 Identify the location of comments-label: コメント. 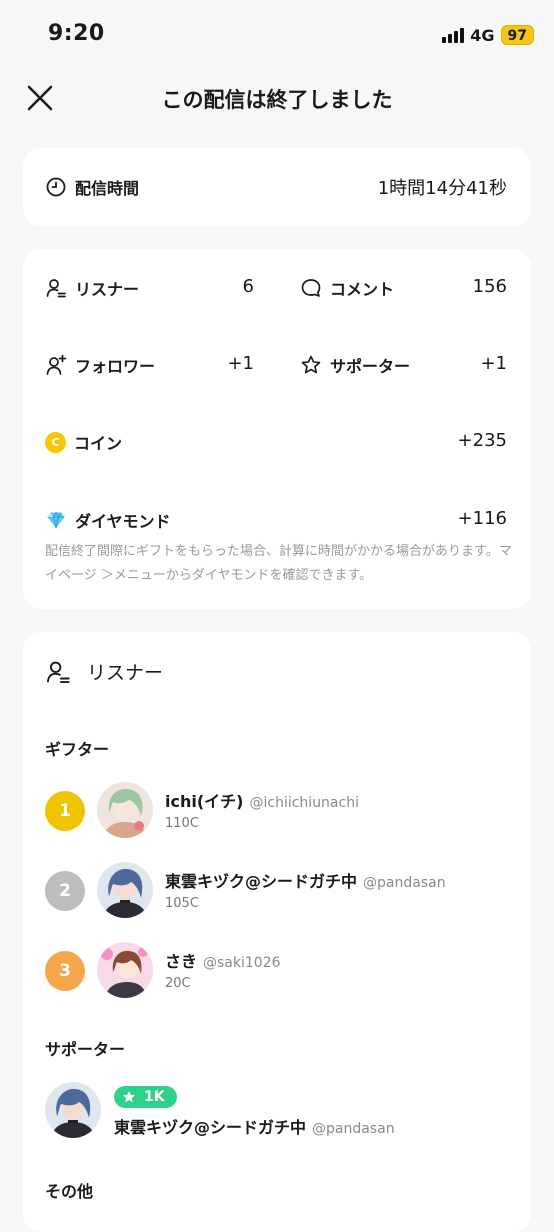
(362, 289).